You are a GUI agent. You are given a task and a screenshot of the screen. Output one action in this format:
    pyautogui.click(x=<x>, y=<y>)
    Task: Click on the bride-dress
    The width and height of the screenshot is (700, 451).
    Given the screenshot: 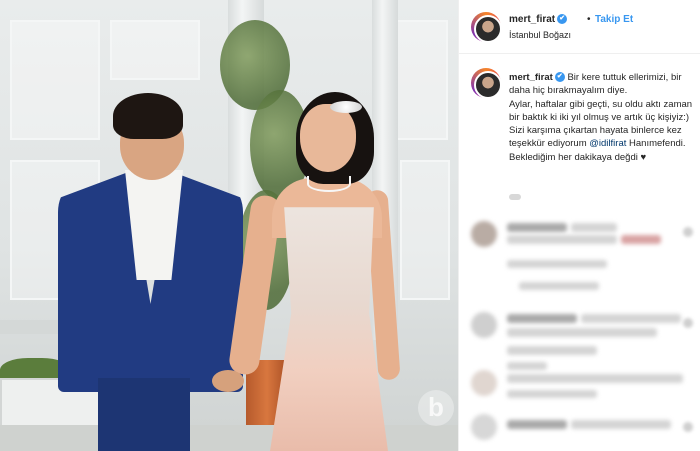 What is the action you would take?
    pyautogui.click(x=329, y=329)
    